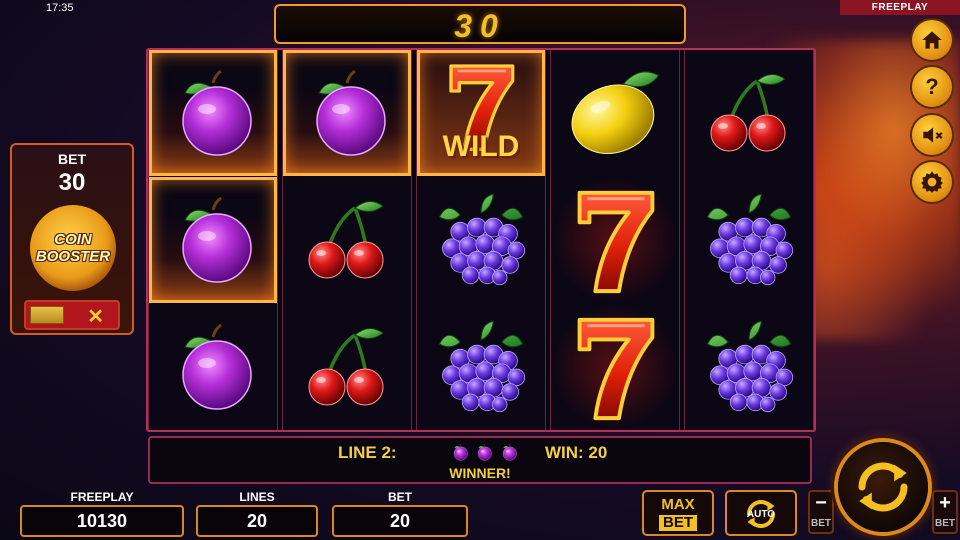 This screenshot has height=540, width=960. What do you see at coordinates (900, 7) in the screenshot?
I see `freeplay-tag: FREEPLAY` at bounding box center [900, 7].